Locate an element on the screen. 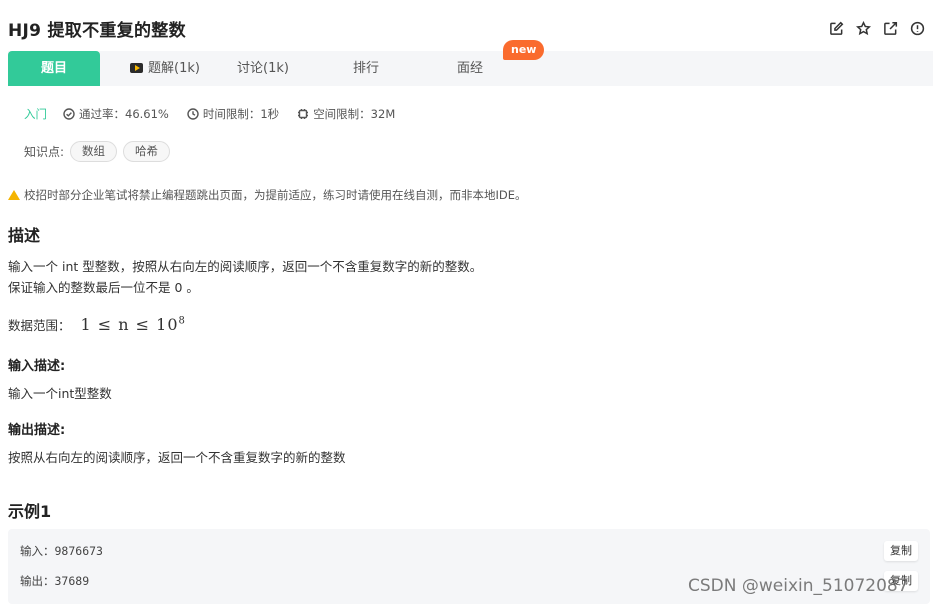 This screenshot has width=933, height=606. copy-input-button: 复制 is located at coordinates (901, 551).